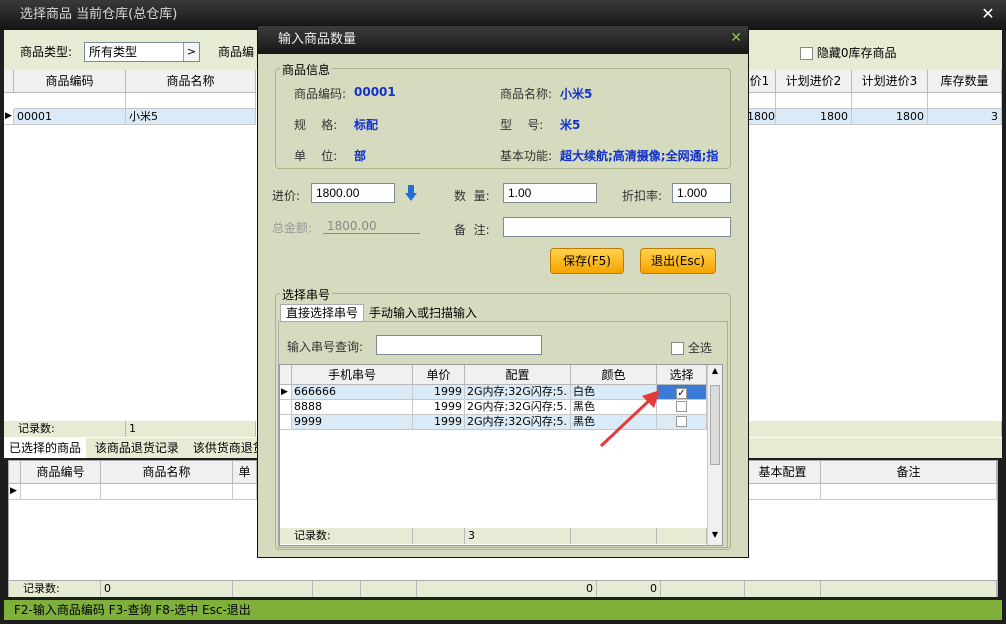  Describe the element at coordinates (352, 375) in the screenshot. I see `serial-header-number: 手机串号` at that location.